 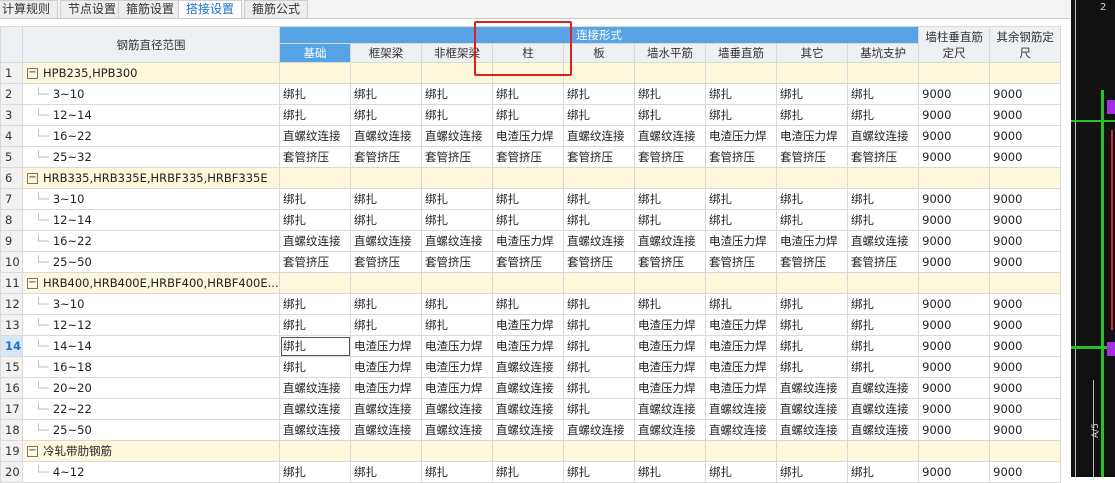 What do you see at coordinates (670, 53) in the screenshot?
I see `column-header-5: 墙水平筋` at bounding box center [670, 53].